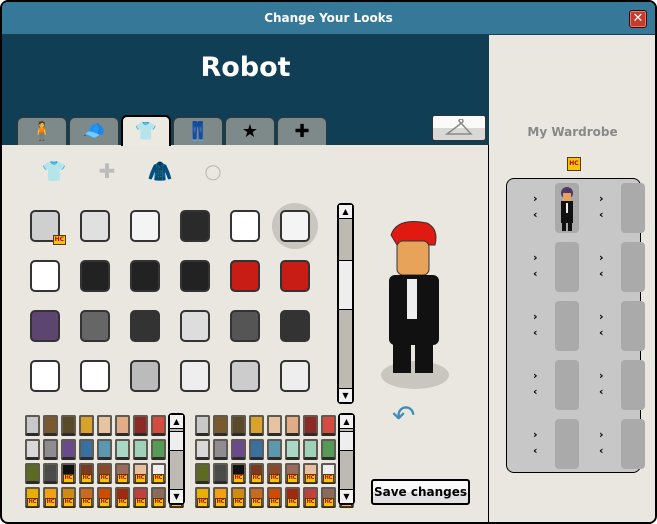  I want to click on clothing-item: HC, so click(45, 226).